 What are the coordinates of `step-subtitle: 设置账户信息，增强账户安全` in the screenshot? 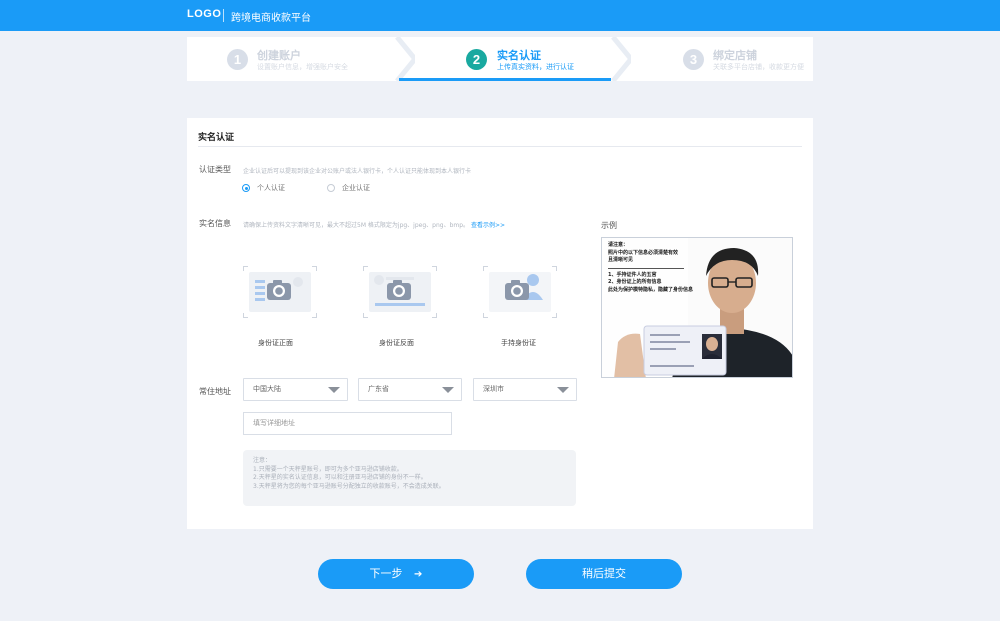 It's located at (302, 67).